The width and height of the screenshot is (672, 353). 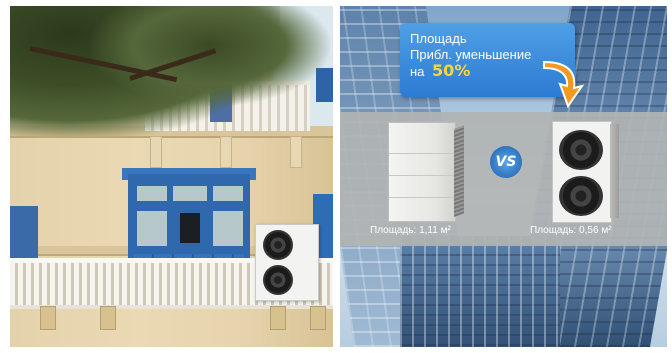 What do you see at coordinates (438, 38) in the screenshot?
I see `callout-title: Площадь` at bounding box center [438, 38].